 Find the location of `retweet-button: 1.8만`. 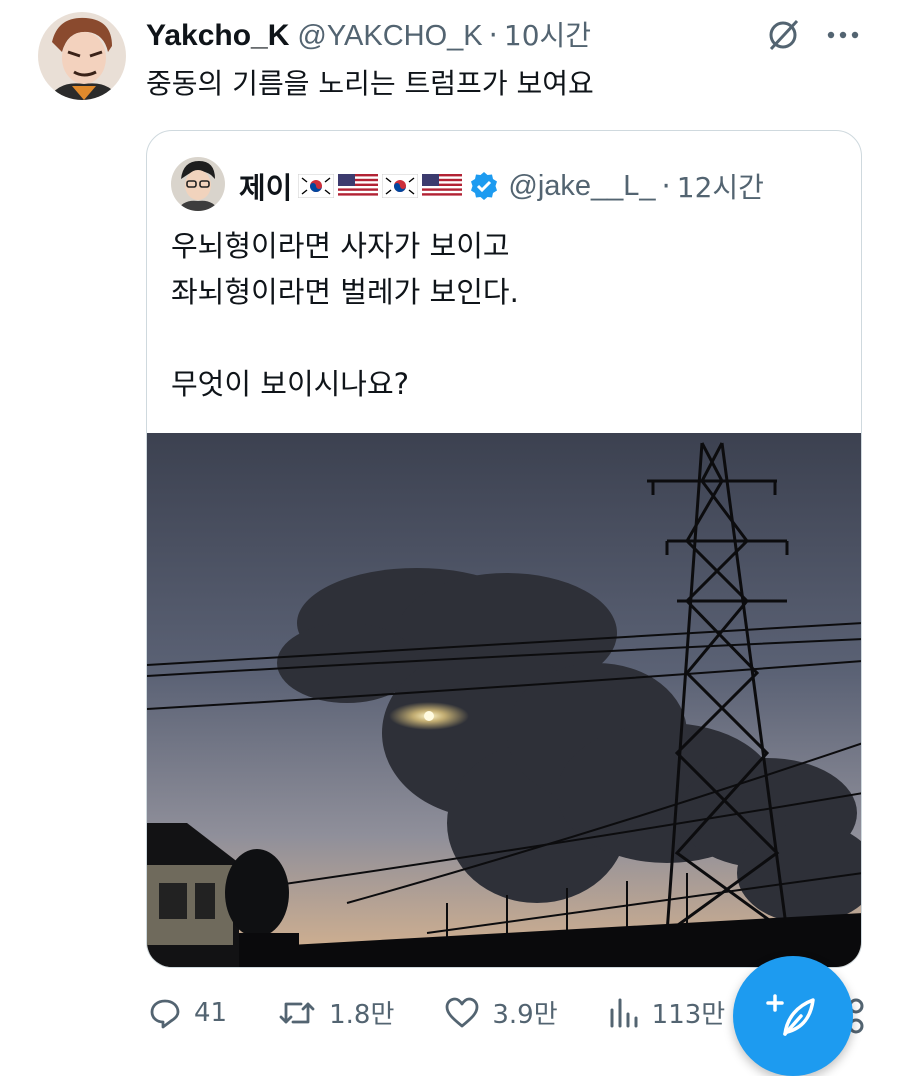

retweet-button: 1.8만 is located at coordinates (335, 1012).